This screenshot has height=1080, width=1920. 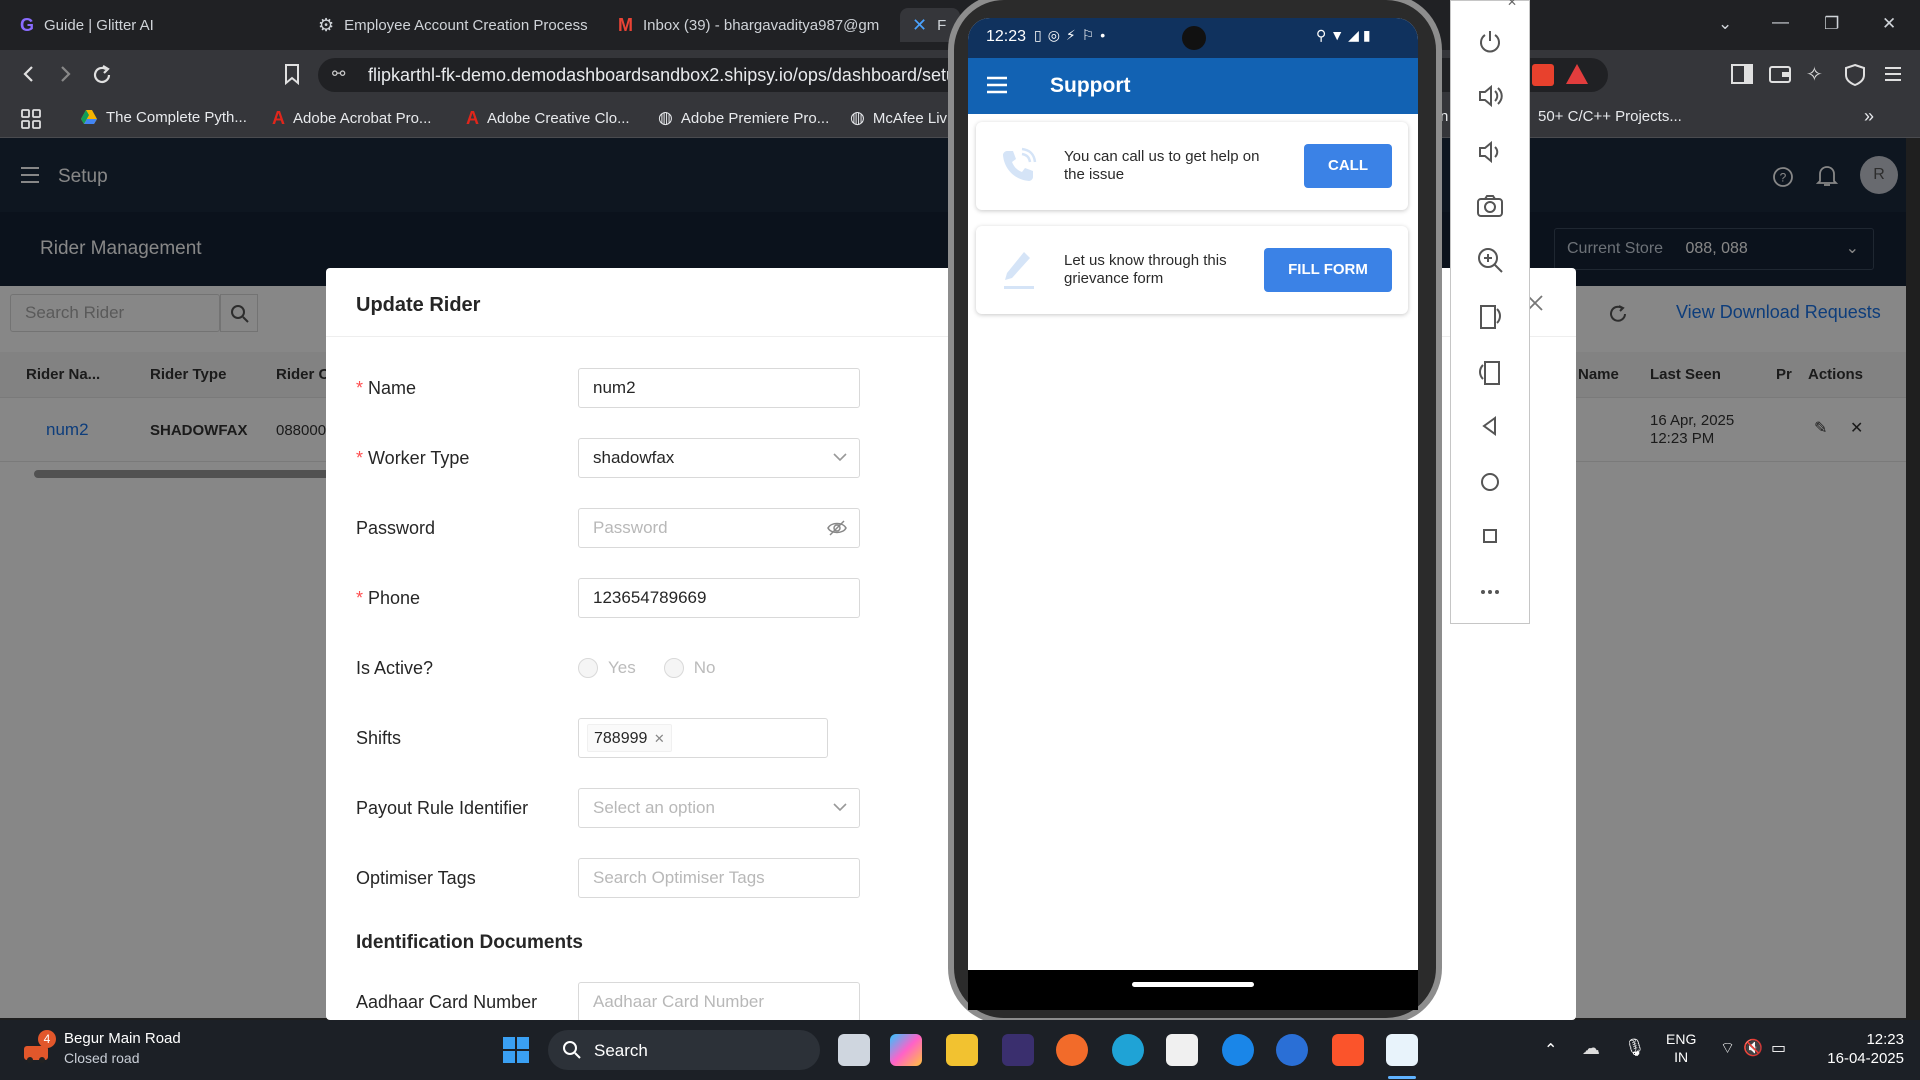 What do you see at coordinates (1862, 1049) in the screenshot?
I see `clock: 12:23 16-04-2025` at bounding box center [1862, 1049].